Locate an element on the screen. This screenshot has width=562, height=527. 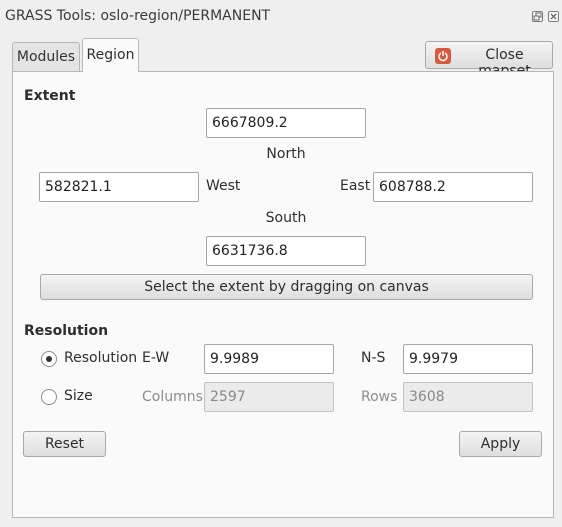
apply-button: Apply is located at coordinates (500, 444).